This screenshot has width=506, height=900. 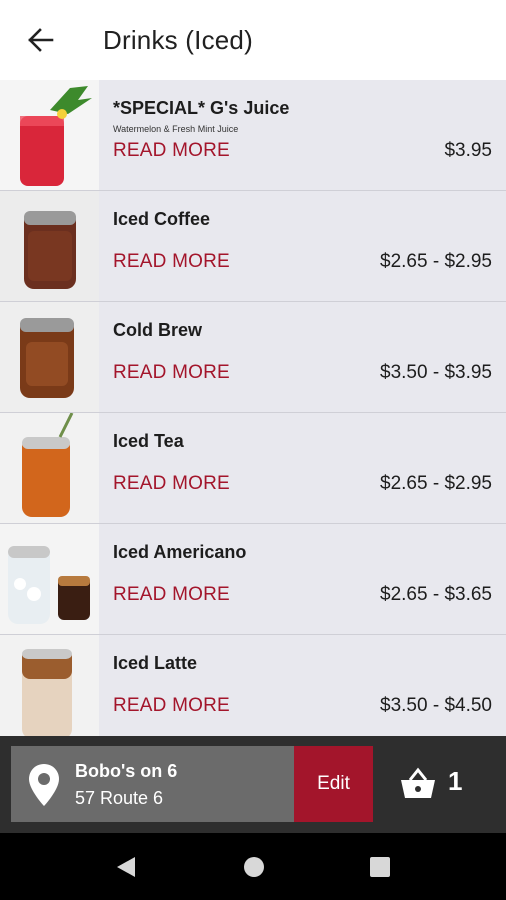 What do you see at coordinates (436, 372) in the screenshot?
I see `item-price: $3.50 - $3.95` at bounding box center [436, 372].